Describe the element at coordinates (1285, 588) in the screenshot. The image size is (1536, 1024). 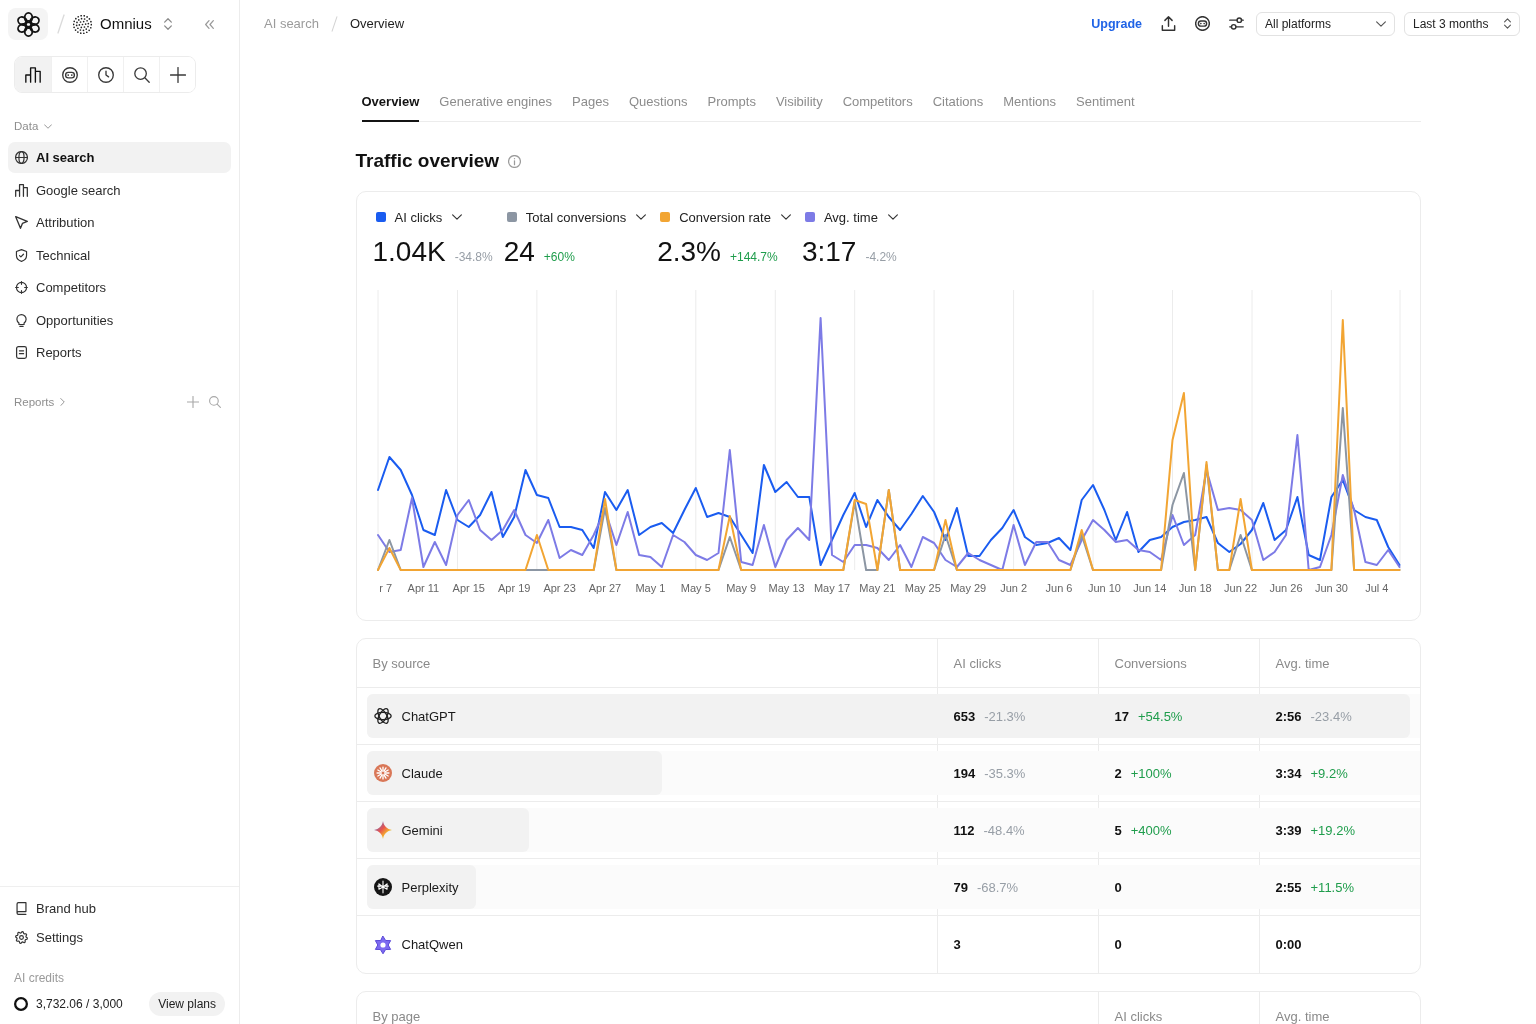
I see `axis-label: Jun 26` at that location.